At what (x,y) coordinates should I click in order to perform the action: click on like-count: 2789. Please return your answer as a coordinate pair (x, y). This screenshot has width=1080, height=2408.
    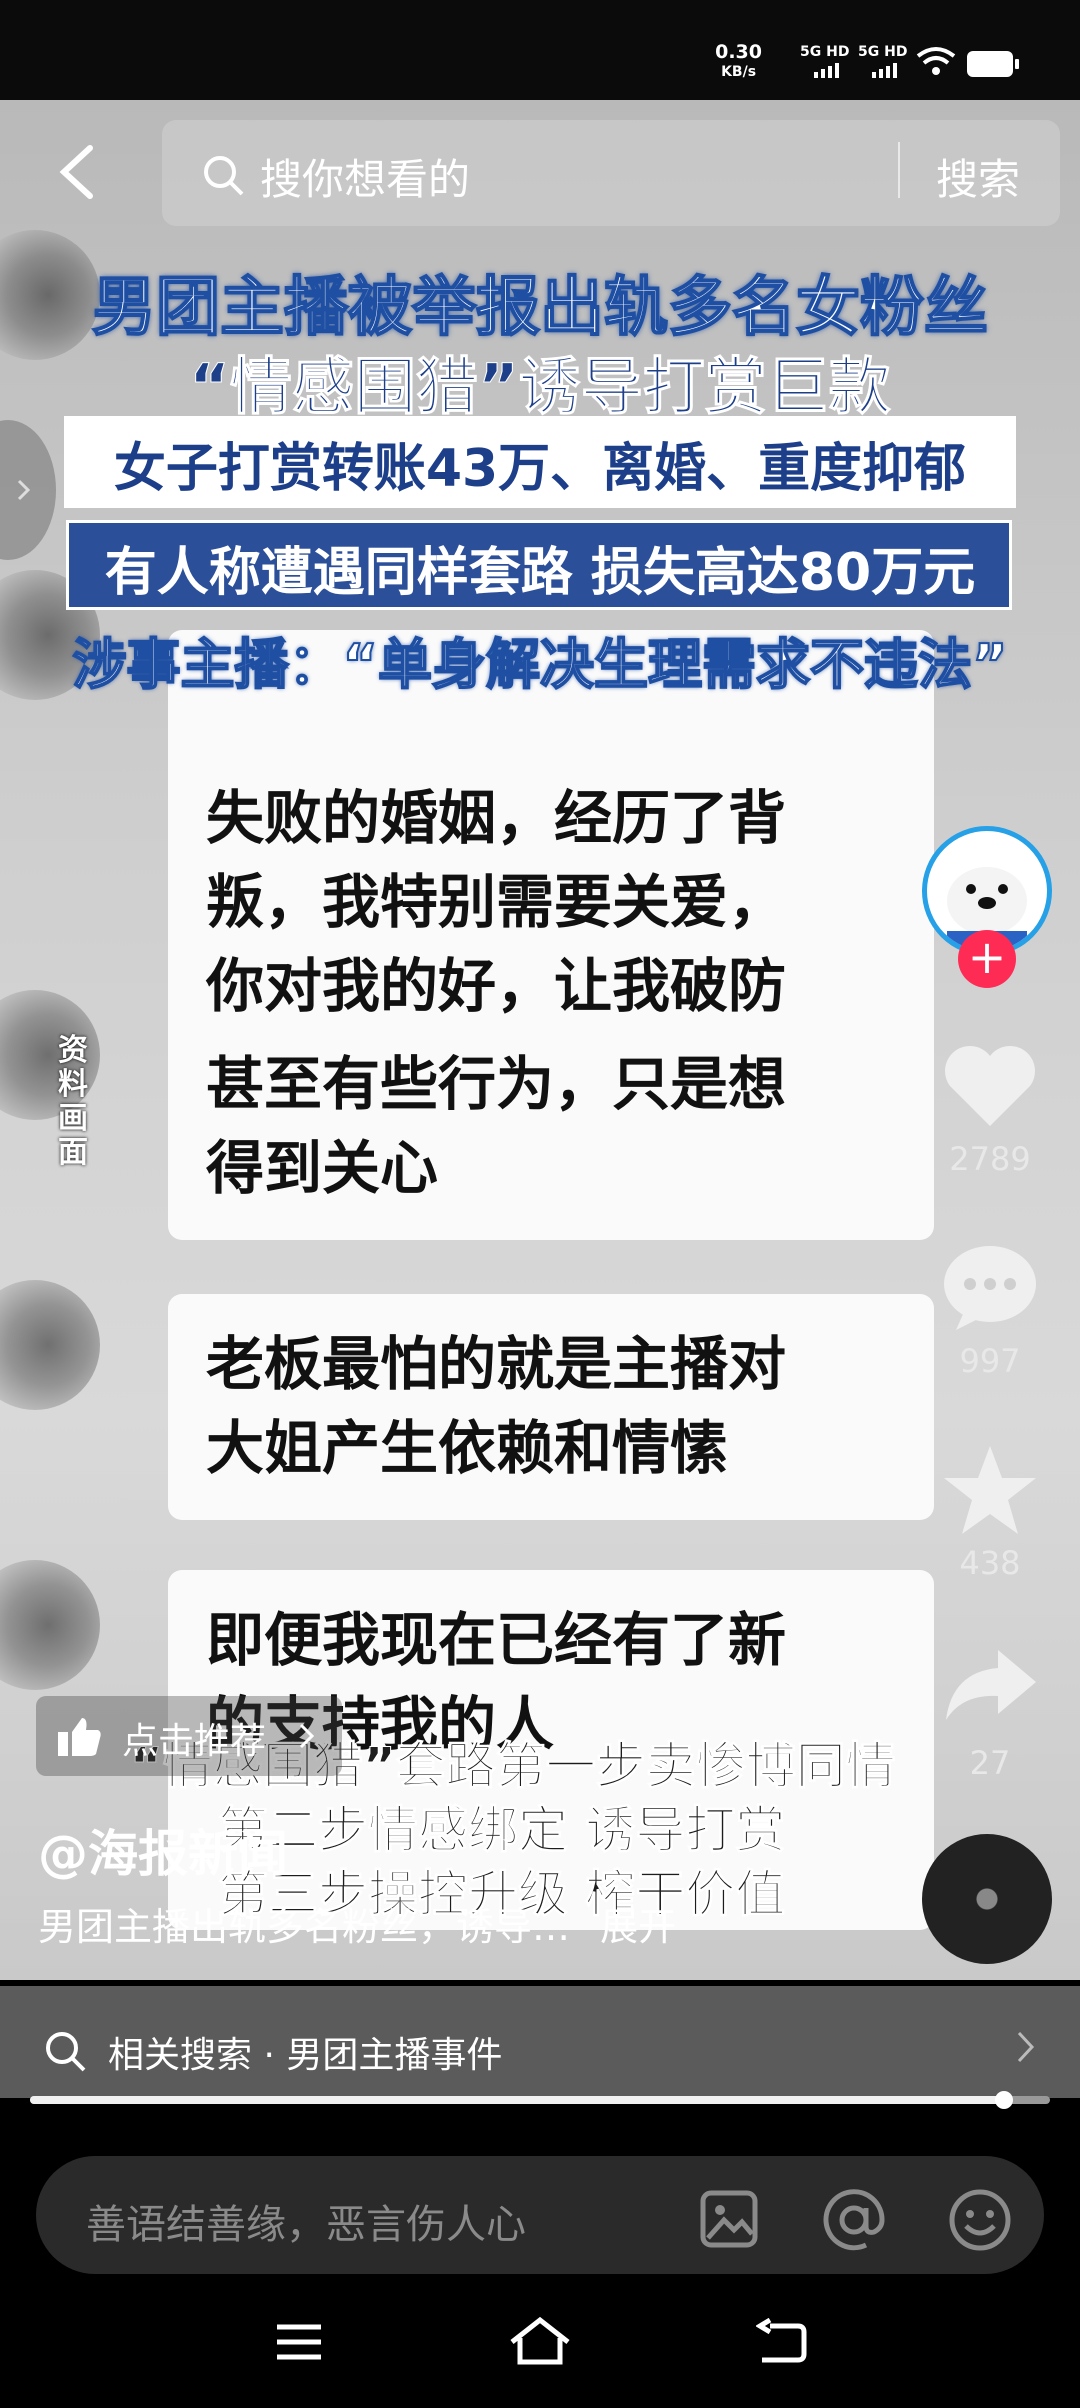
    Looking at the image, I should click on (990, 1159).